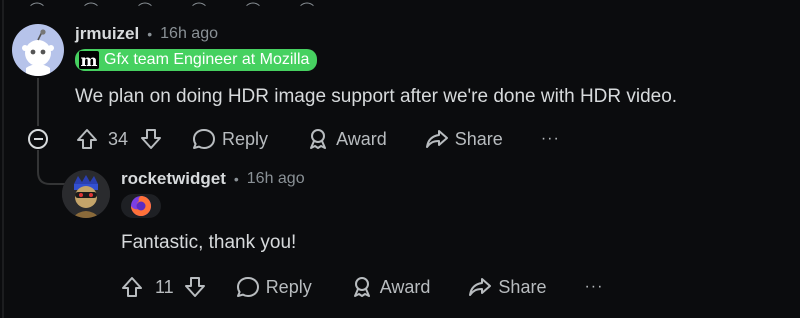  I want to click on flair-text: Gfx team Engineer at Mozilla, so click(207, 59).